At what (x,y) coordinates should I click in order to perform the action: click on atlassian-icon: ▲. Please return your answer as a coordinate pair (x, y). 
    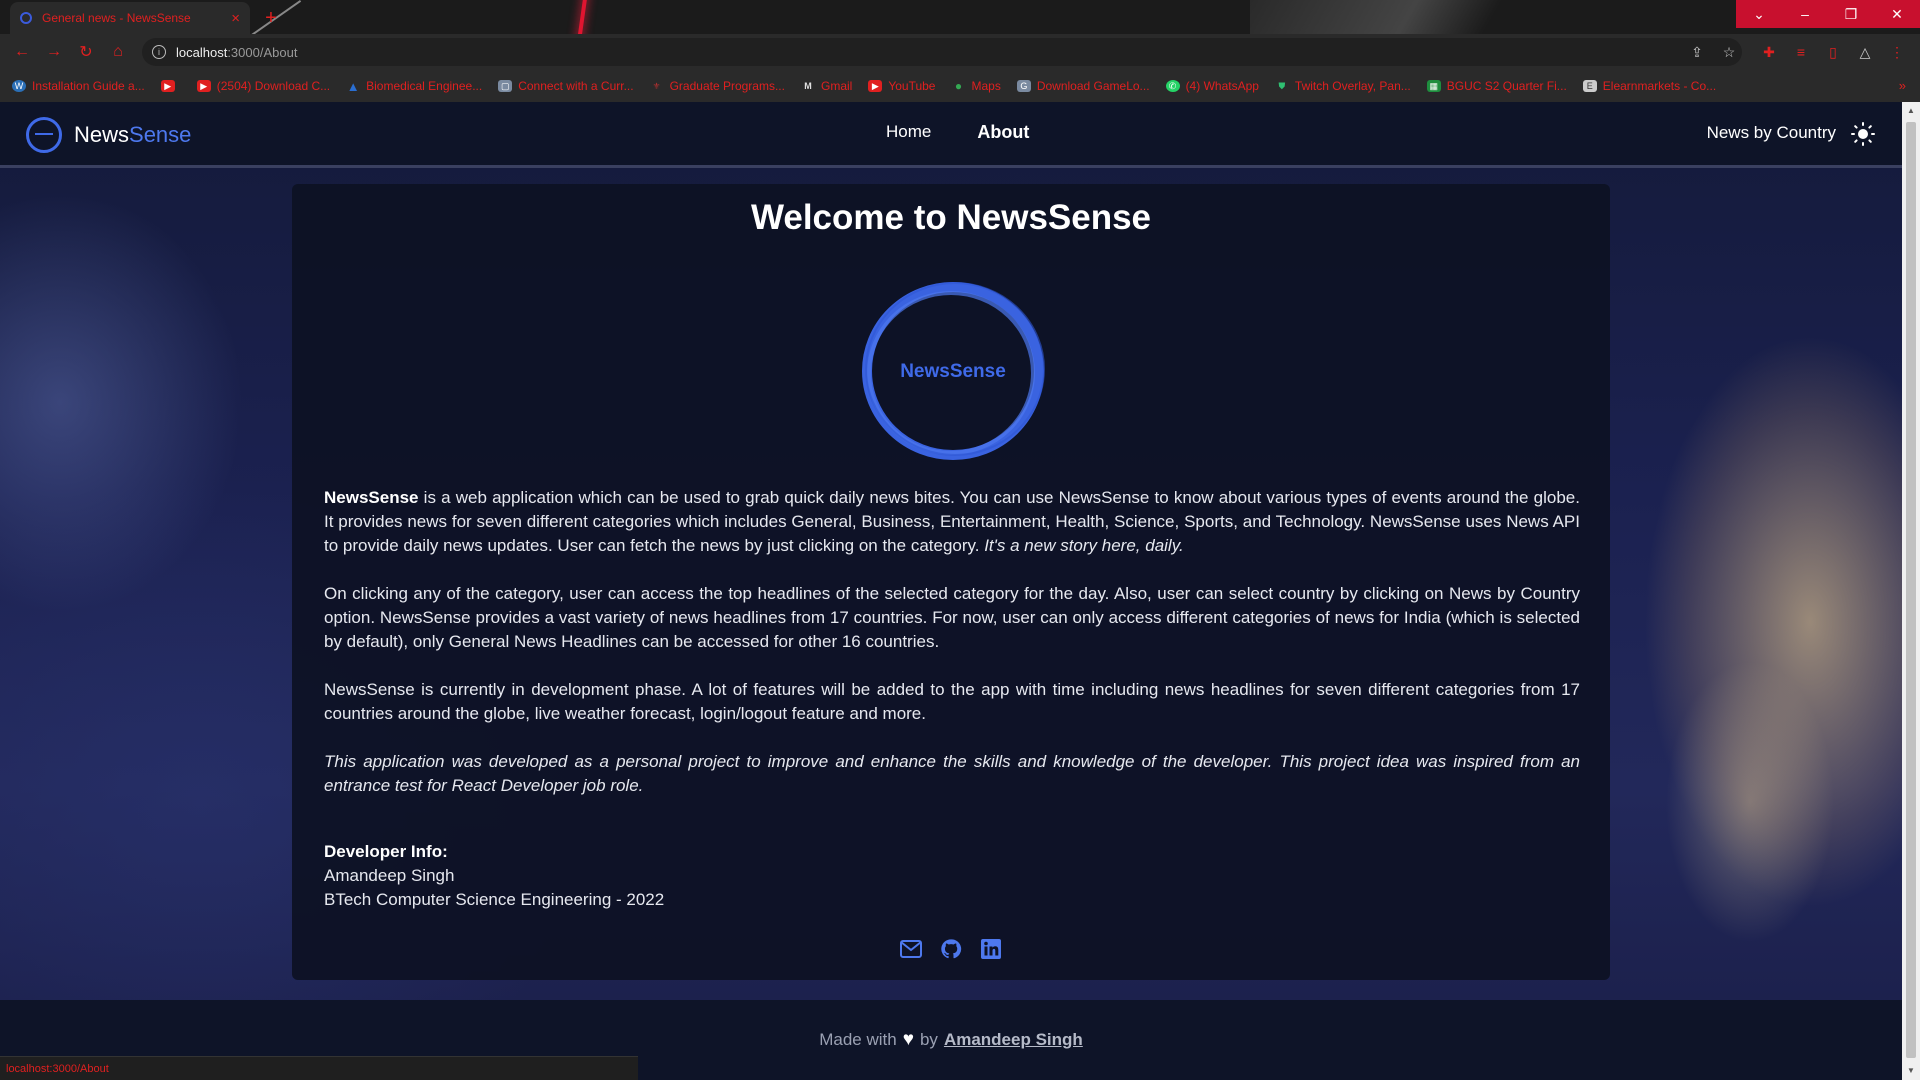
    Looking at the image, I should click on (353, 86).